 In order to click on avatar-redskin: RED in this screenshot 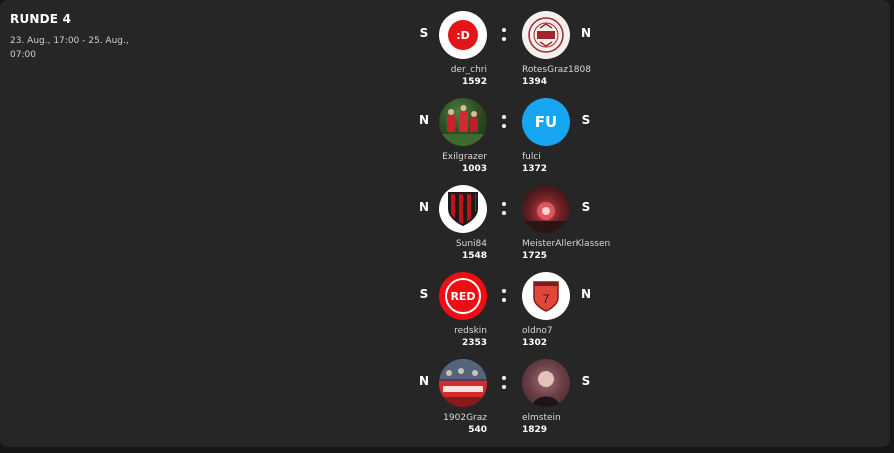, I will do `click(463, 296)`.